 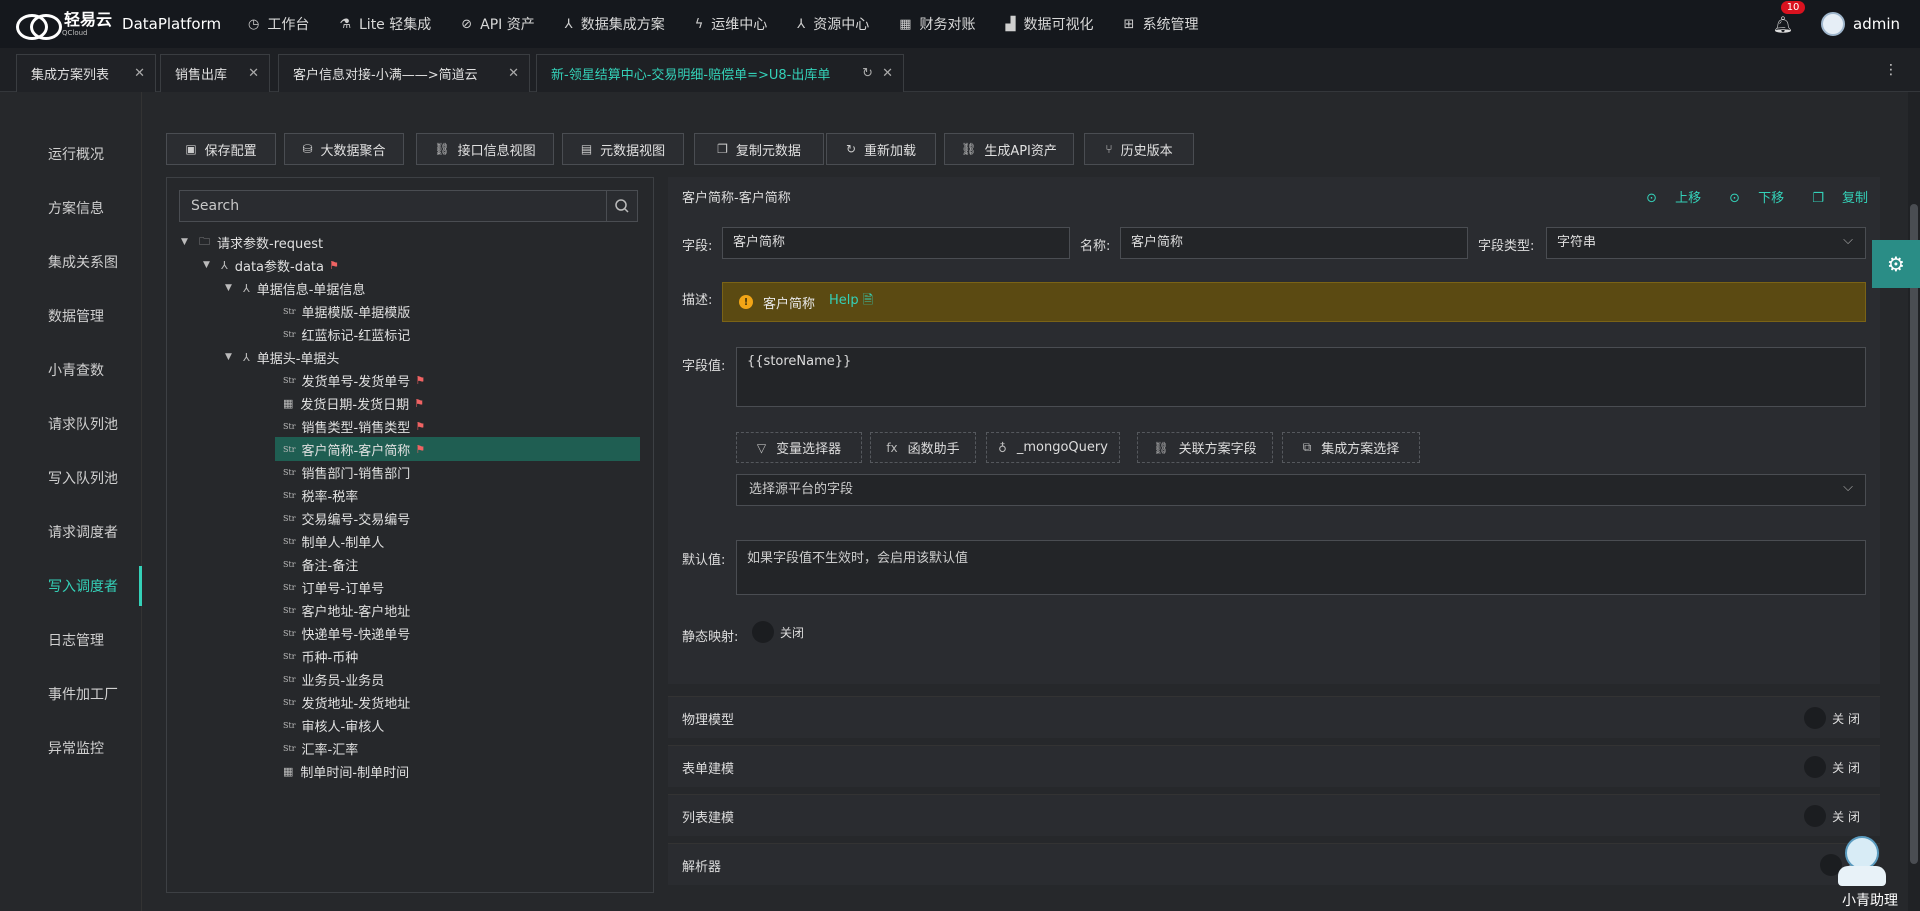 I want to click on source-field-select: 选择源平台的字段, so click(x=1301, y=489).